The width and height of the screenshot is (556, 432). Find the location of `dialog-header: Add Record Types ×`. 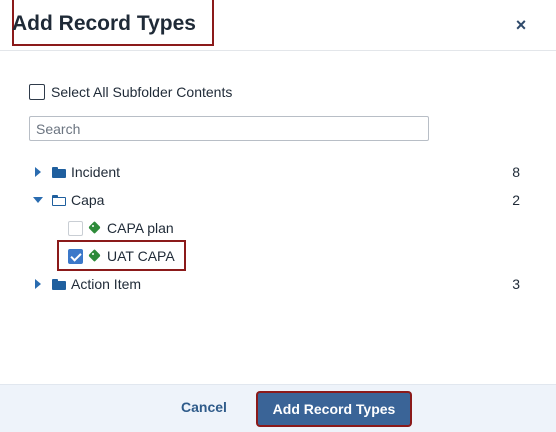

dialog-header: Add Record Types × is located at coordinates (278, 25).